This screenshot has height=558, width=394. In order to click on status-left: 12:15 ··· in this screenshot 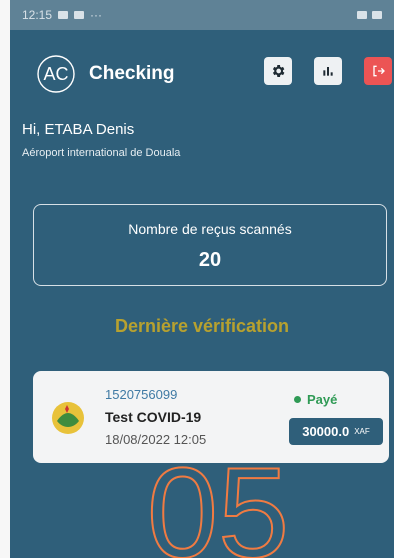, I will do `click(62, 15)`.